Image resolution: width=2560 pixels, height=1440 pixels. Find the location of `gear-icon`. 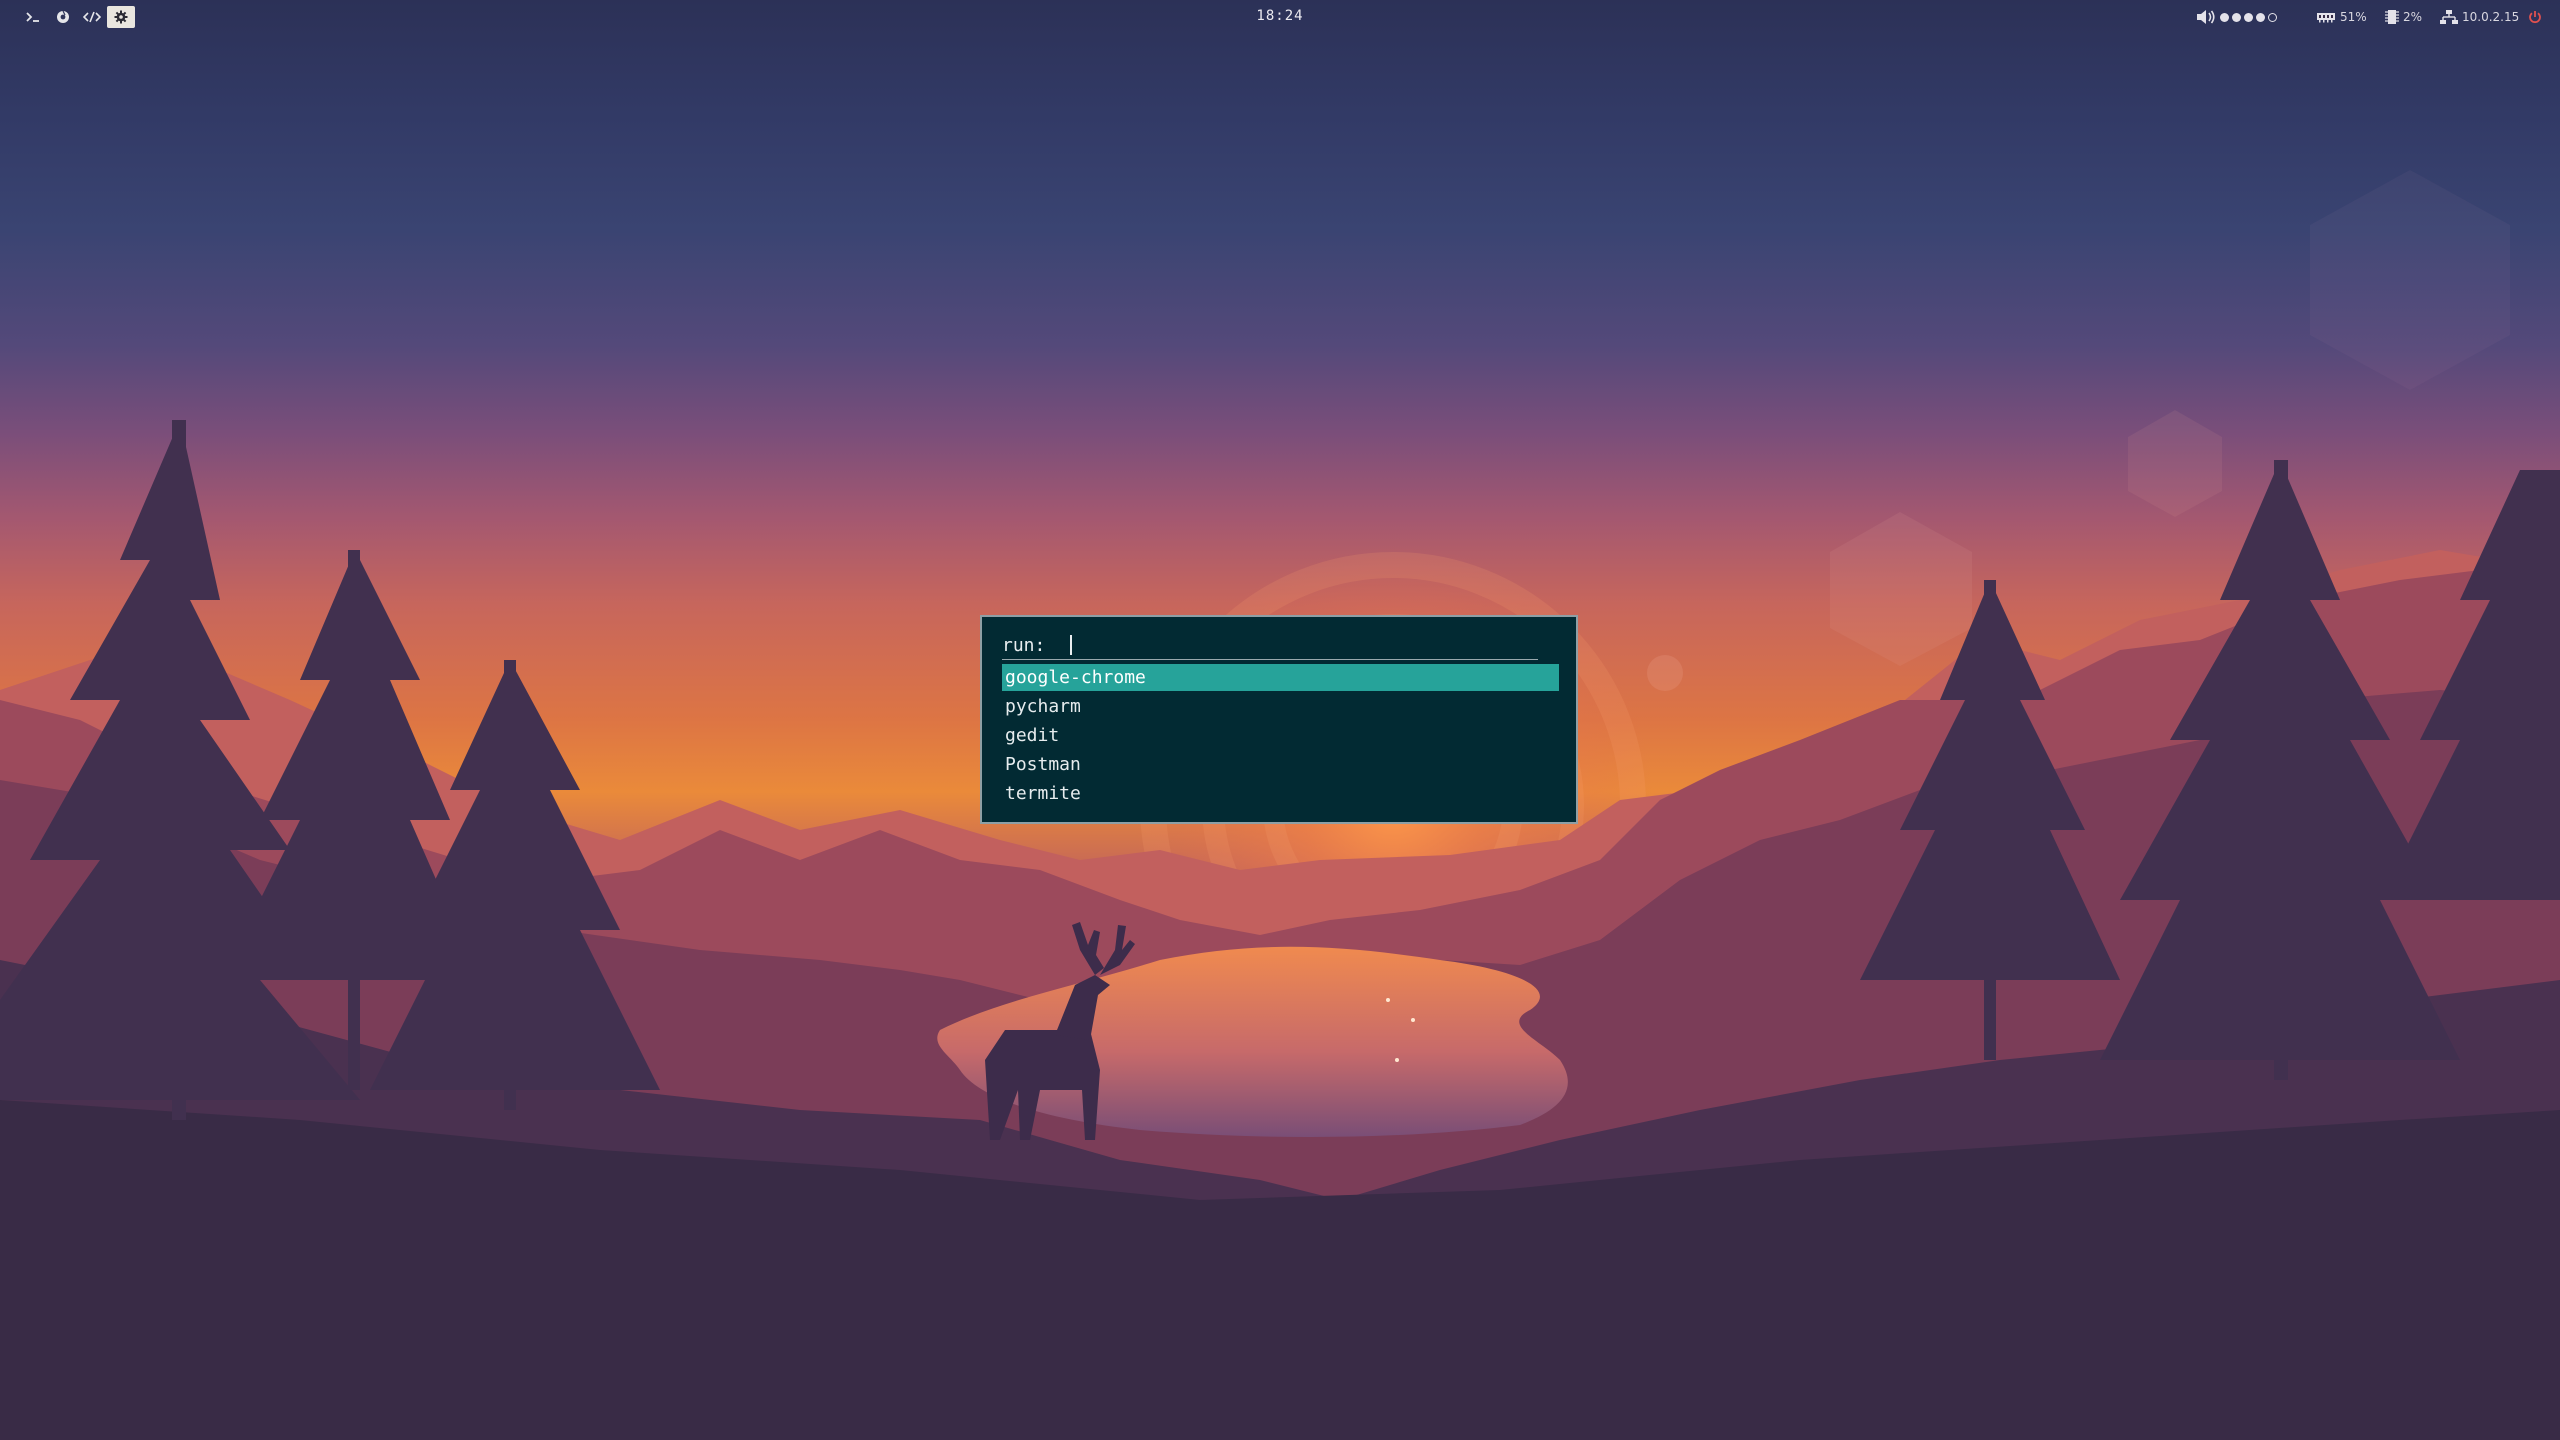

gear-icon is located at coordinates (121, 17).